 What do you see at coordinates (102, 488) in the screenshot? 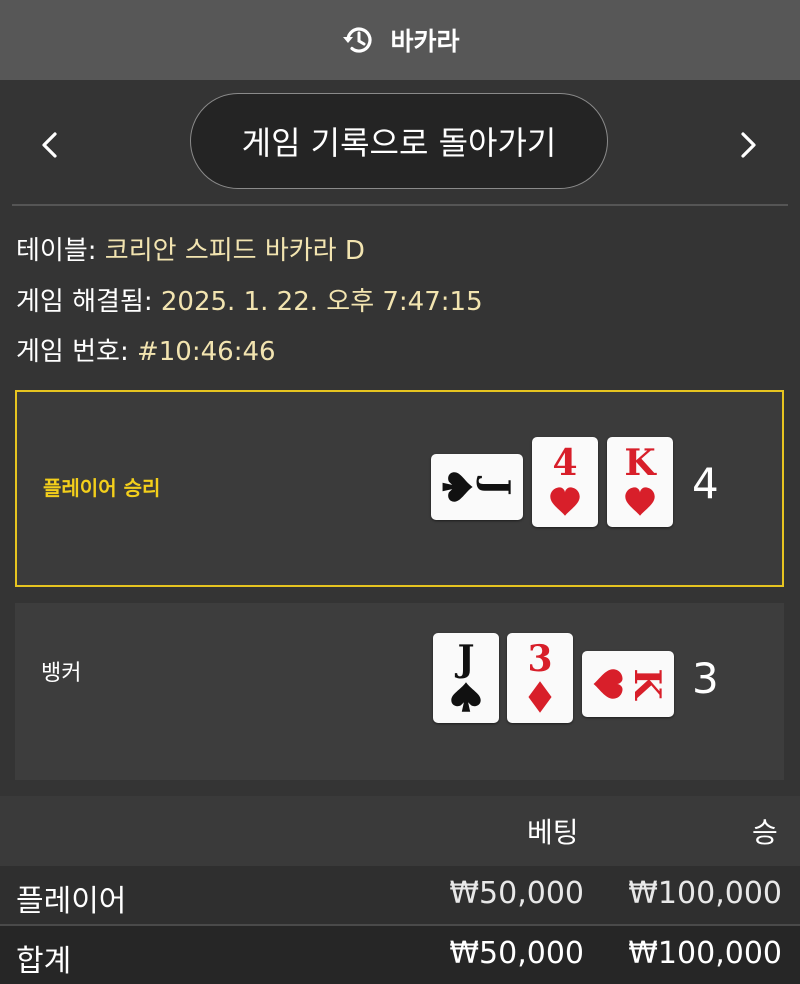
I see `player-result-label: 플레이어 승리` at bounding box center [102, 488].